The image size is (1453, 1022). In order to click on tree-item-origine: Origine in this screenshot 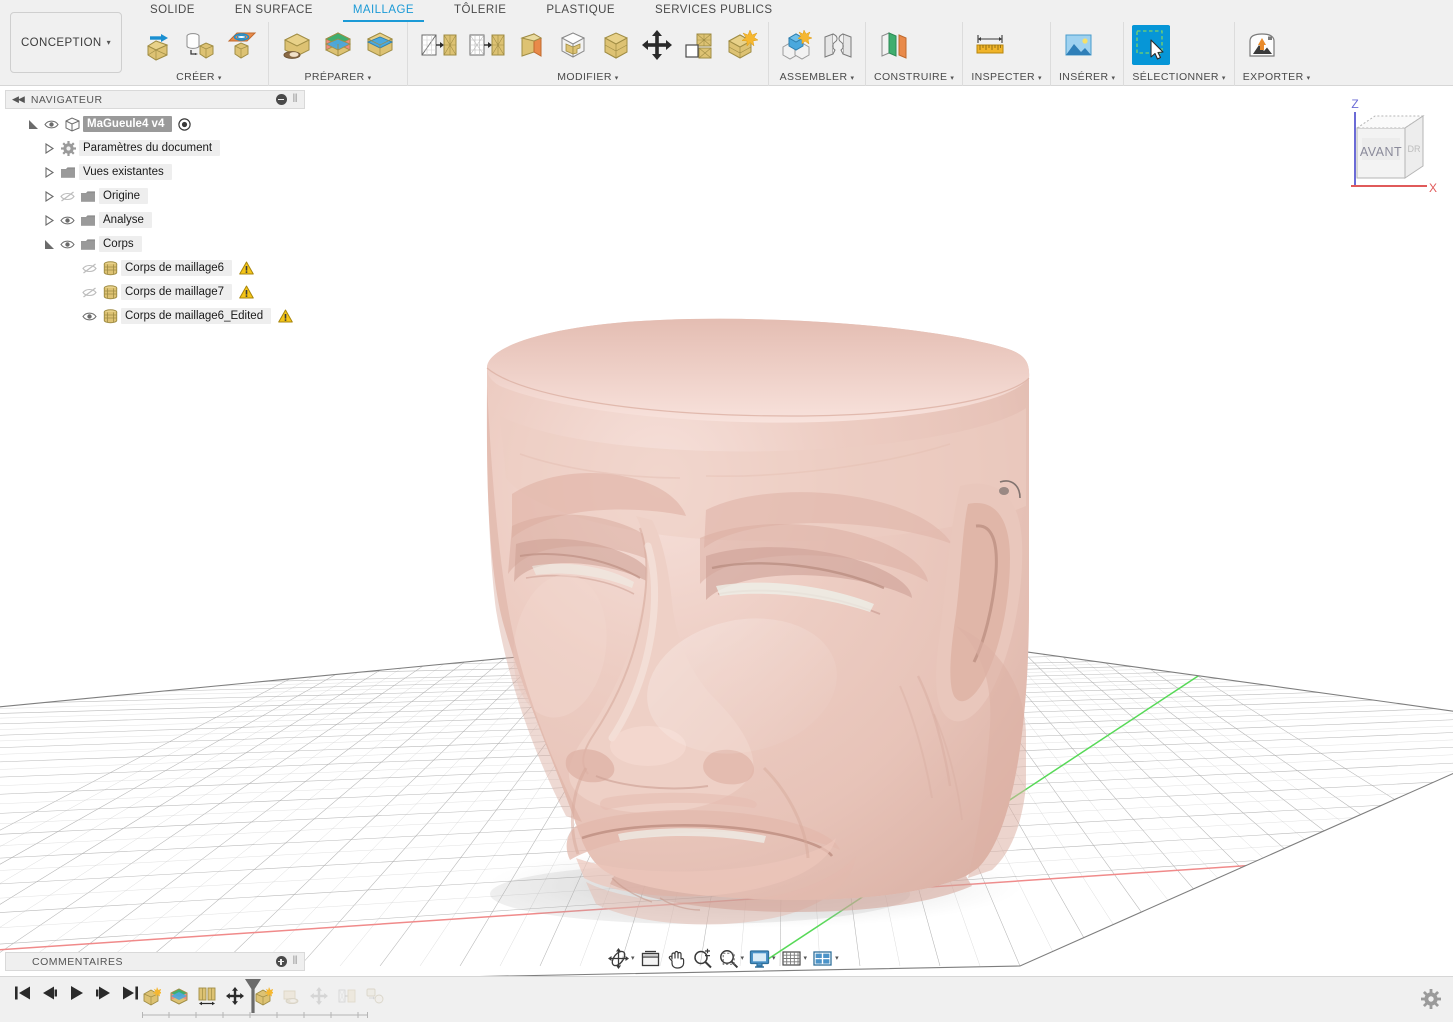, I will do `click(155, 196)`.